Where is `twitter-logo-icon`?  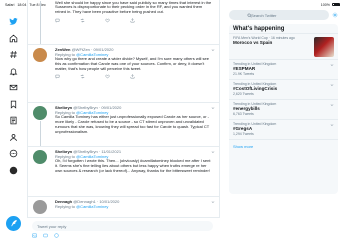
twitter-logo-icon is located at coordinates (14, 22).